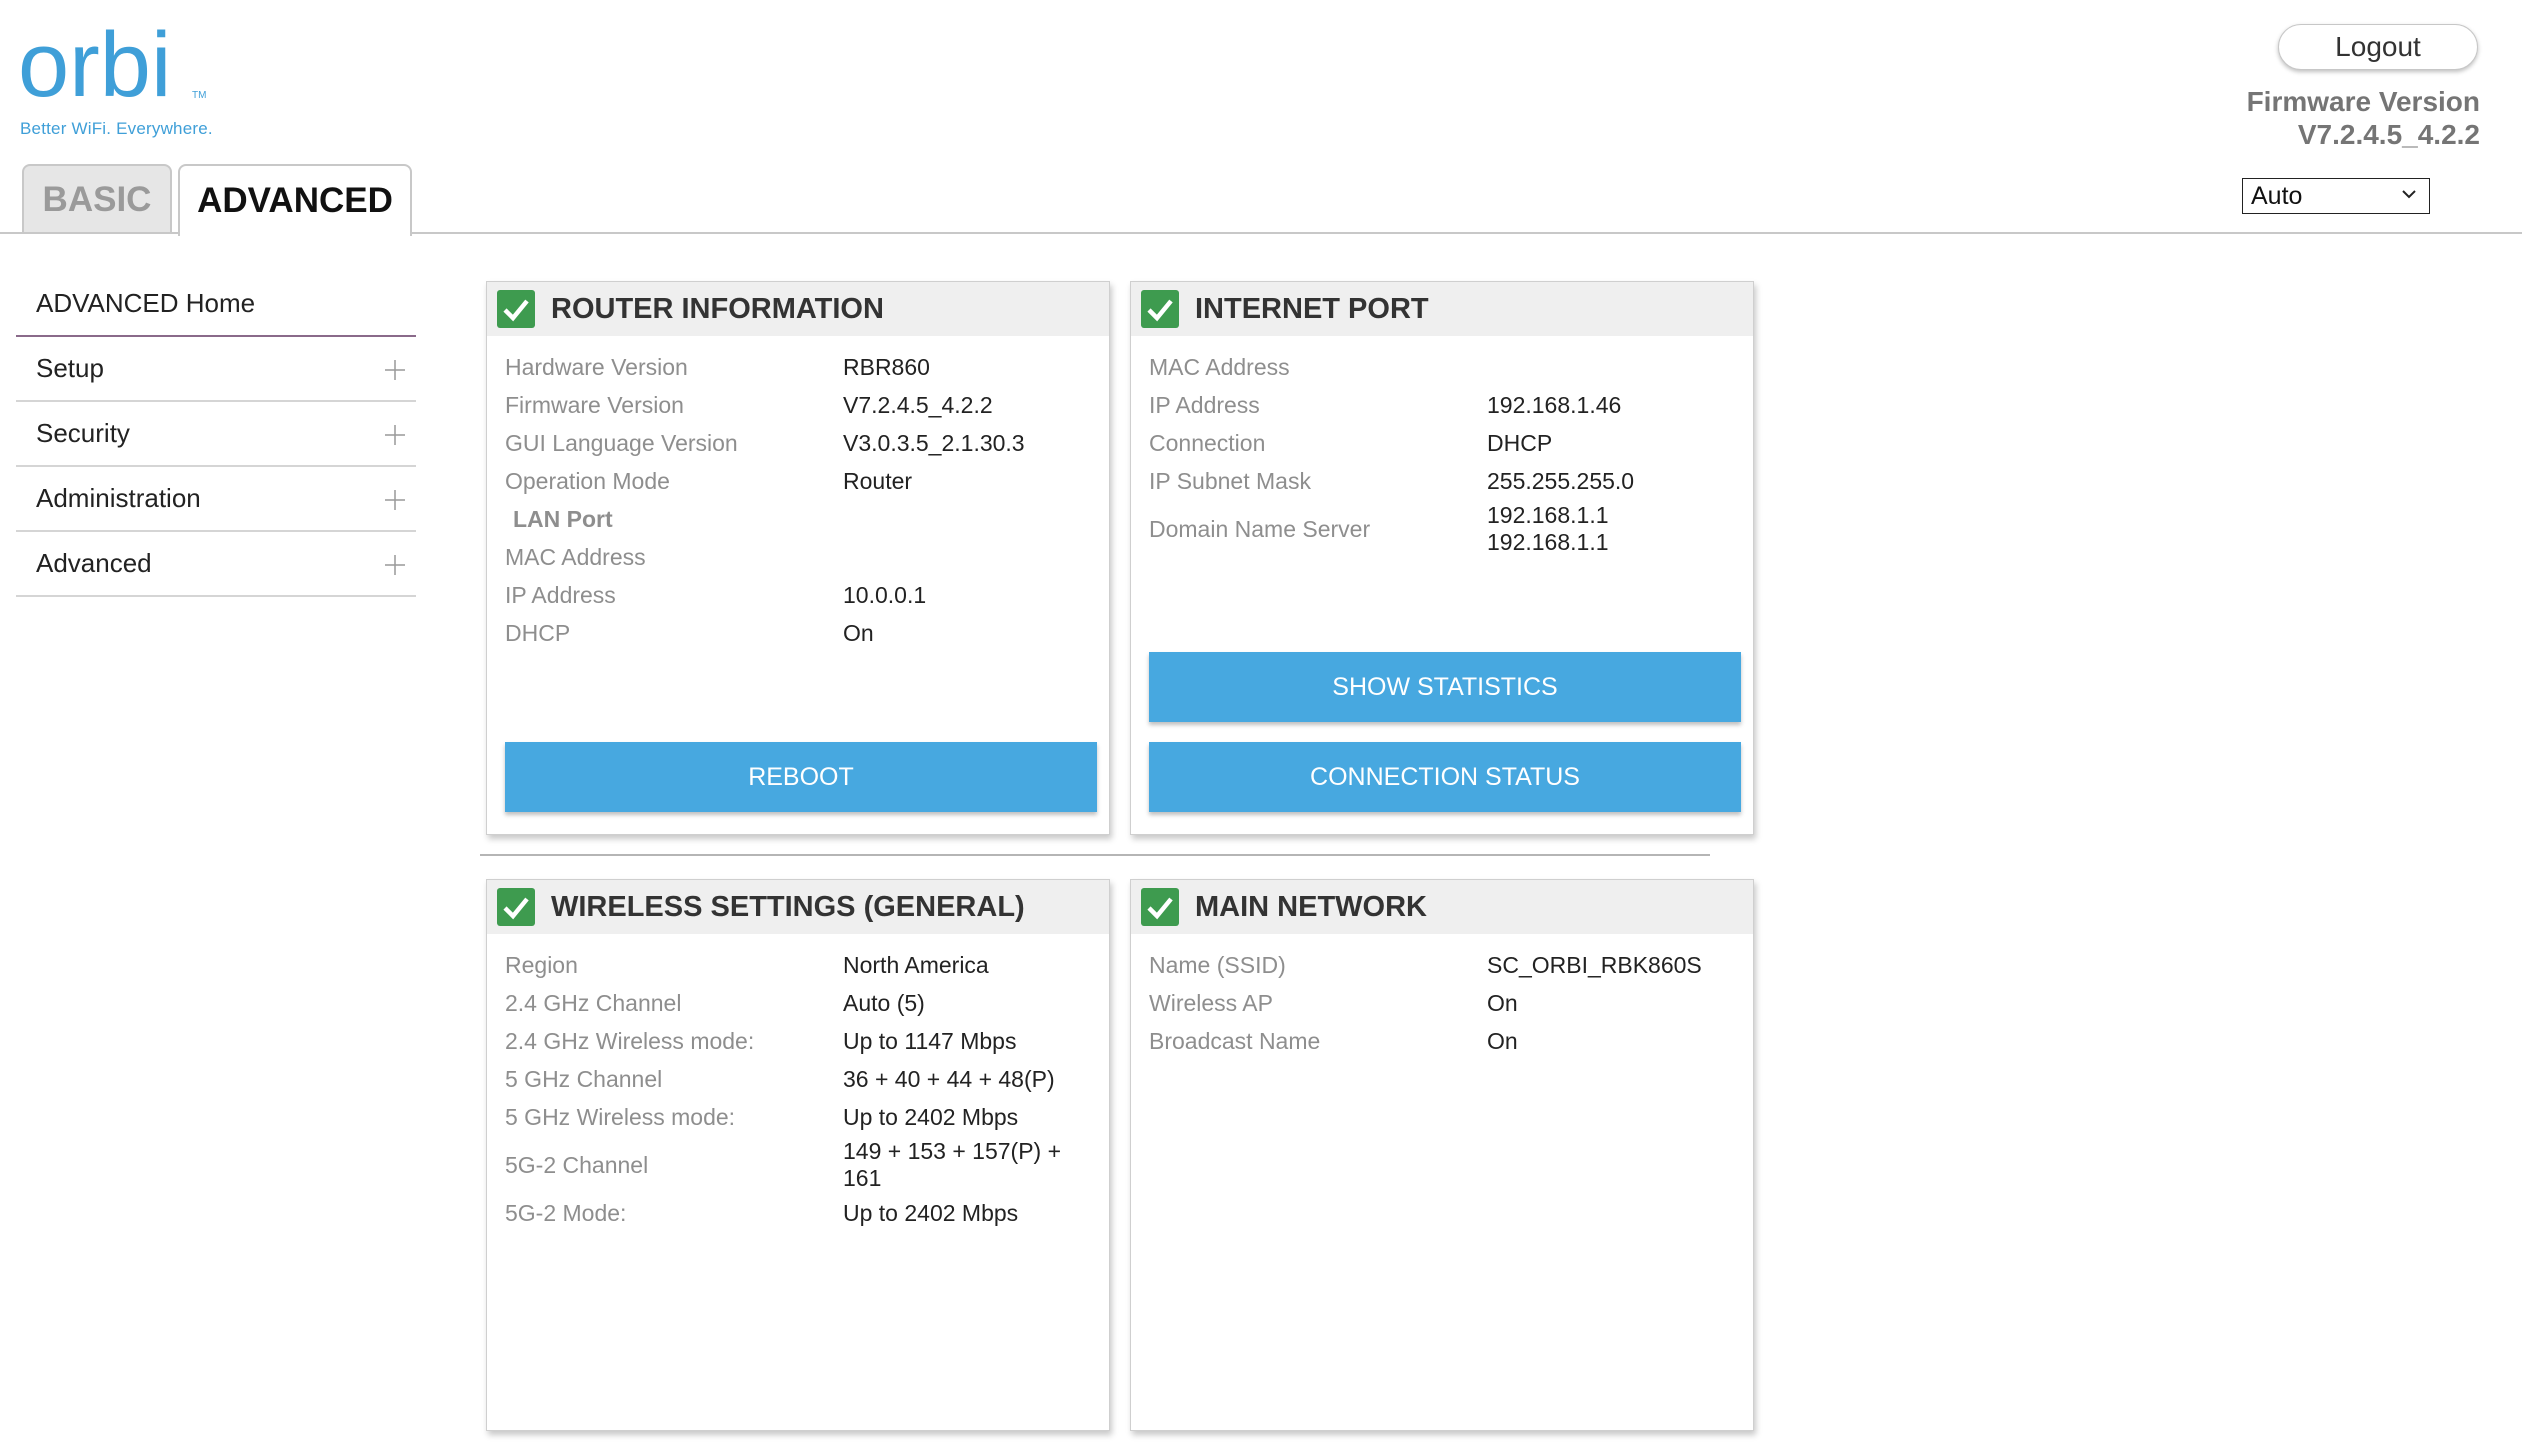 This screenshot has width=2522, height=1444. Describe the element at coordinates (798, 367) in the screenshot. I see `info-row-hardware-version: Hardware Version RBR860` at that location.